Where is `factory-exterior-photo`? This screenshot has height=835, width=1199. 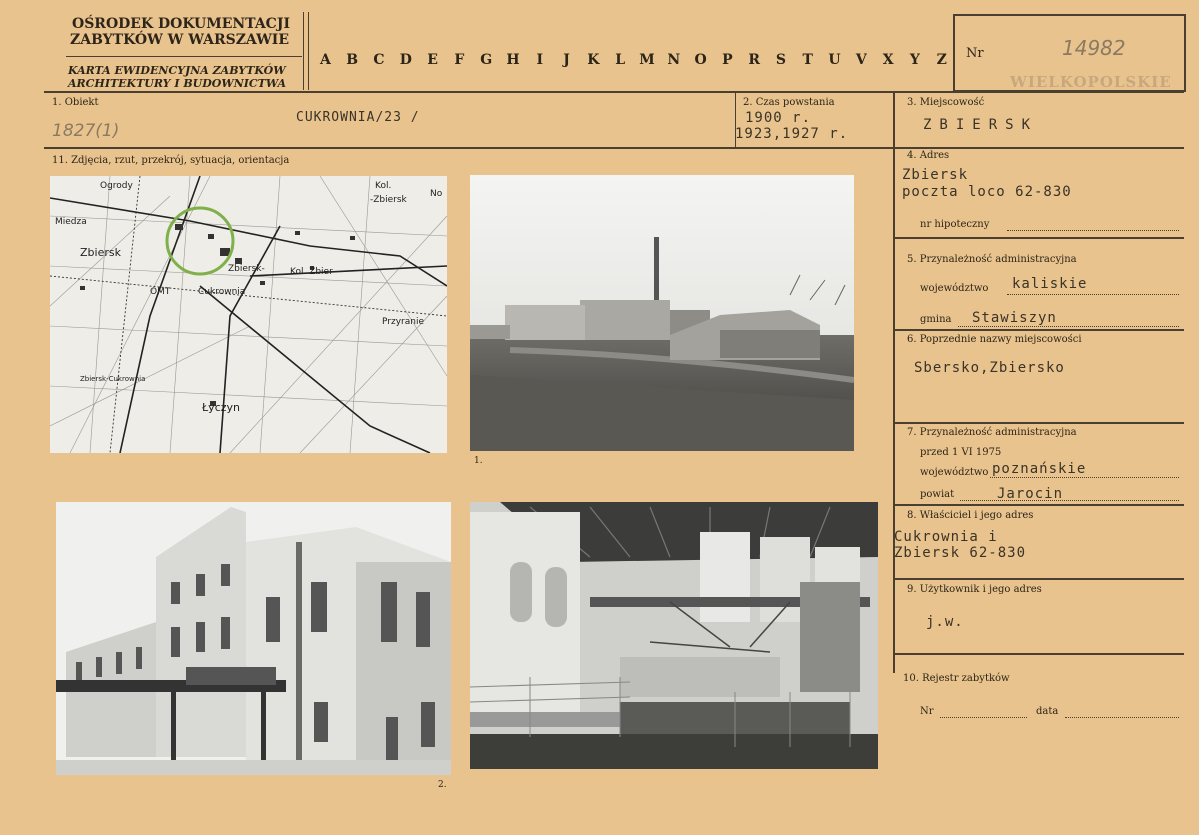
factory-exterior-photo is located at coordinates (662, 313).